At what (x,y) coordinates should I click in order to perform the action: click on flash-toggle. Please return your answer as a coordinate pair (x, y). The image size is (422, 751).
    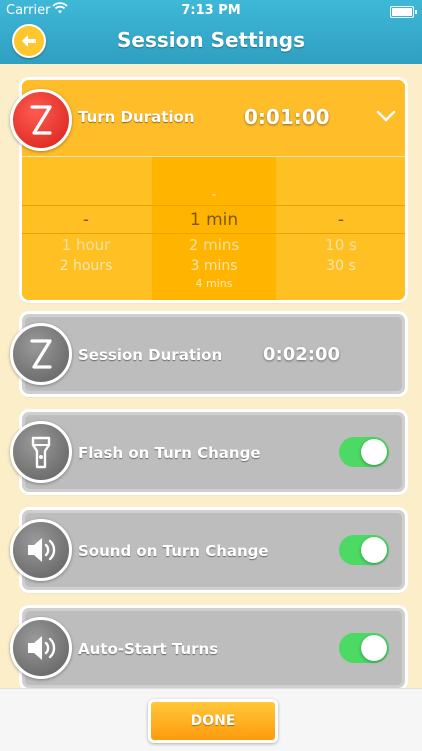
    Looking at the image, I should click on (364, 452).